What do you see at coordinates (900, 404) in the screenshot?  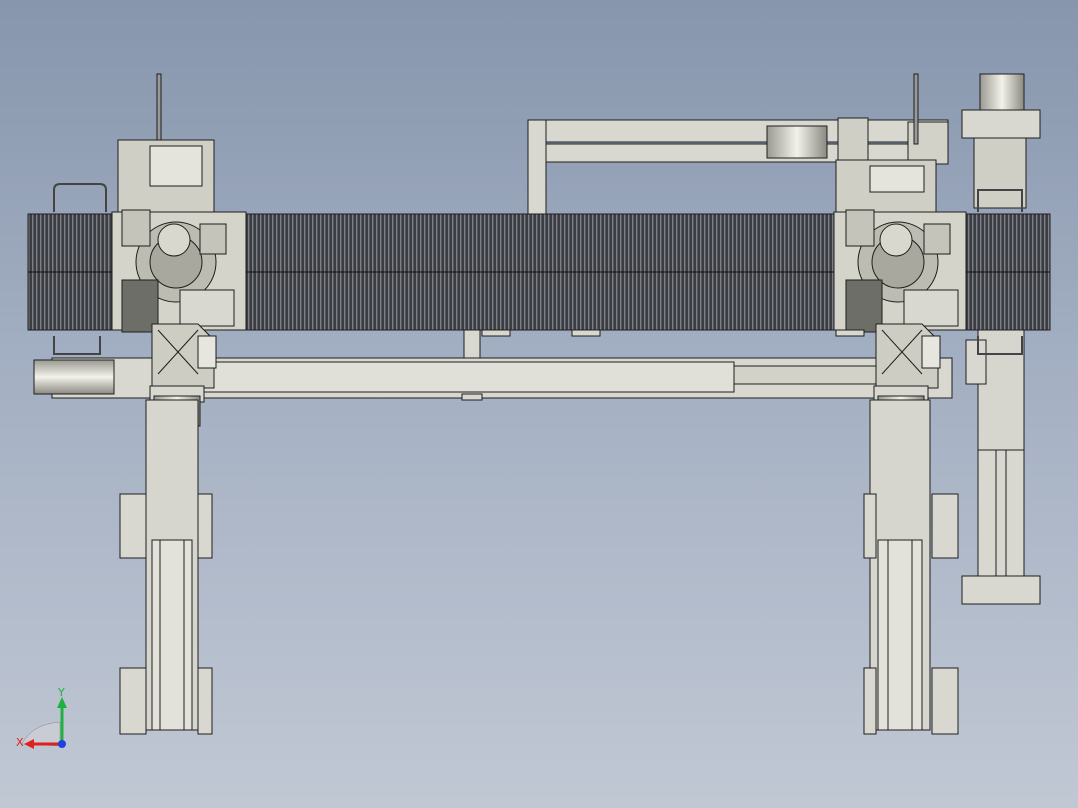 I see `robot-right` at bounding box center [900, 404].